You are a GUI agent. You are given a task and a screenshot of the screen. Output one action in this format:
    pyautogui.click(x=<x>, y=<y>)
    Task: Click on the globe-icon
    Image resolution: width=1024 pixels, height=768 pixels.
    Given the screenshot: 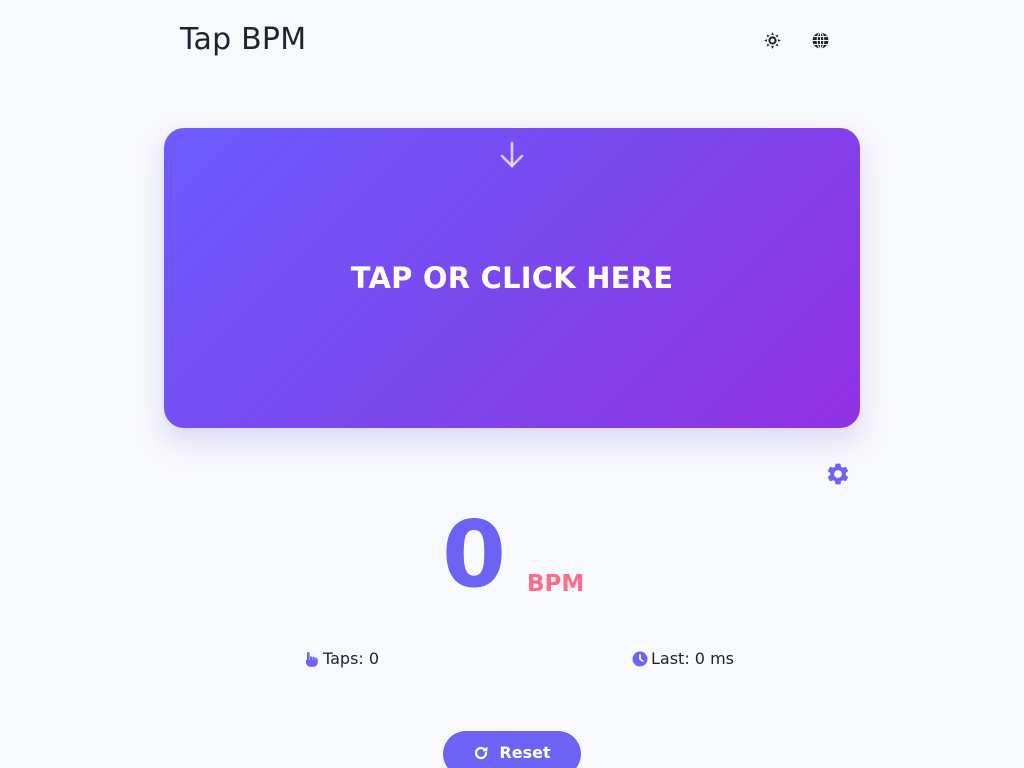 What is the action you would take?
    pyautogui.click(x=820, y=40)
    